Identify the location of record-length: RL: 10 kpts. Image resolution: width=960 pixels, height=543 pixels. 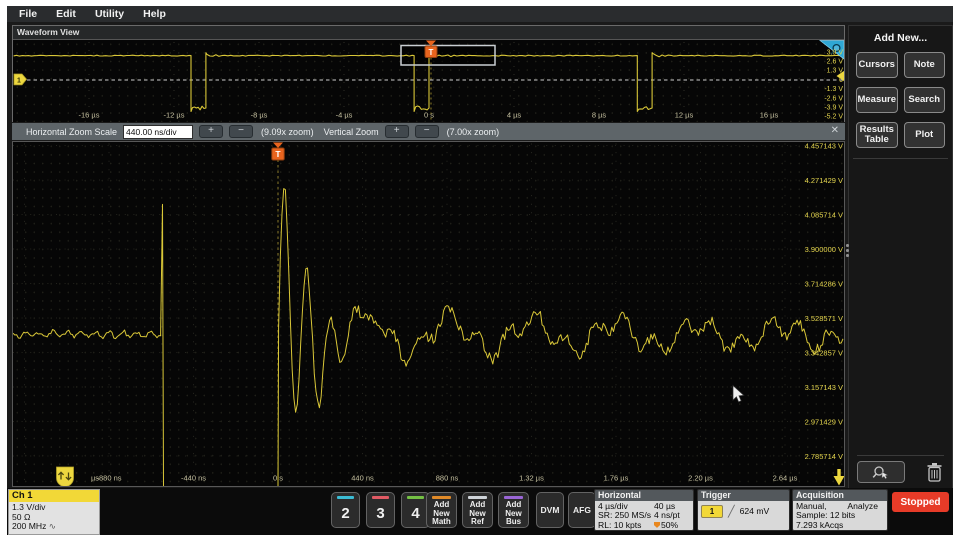
(620, 524).